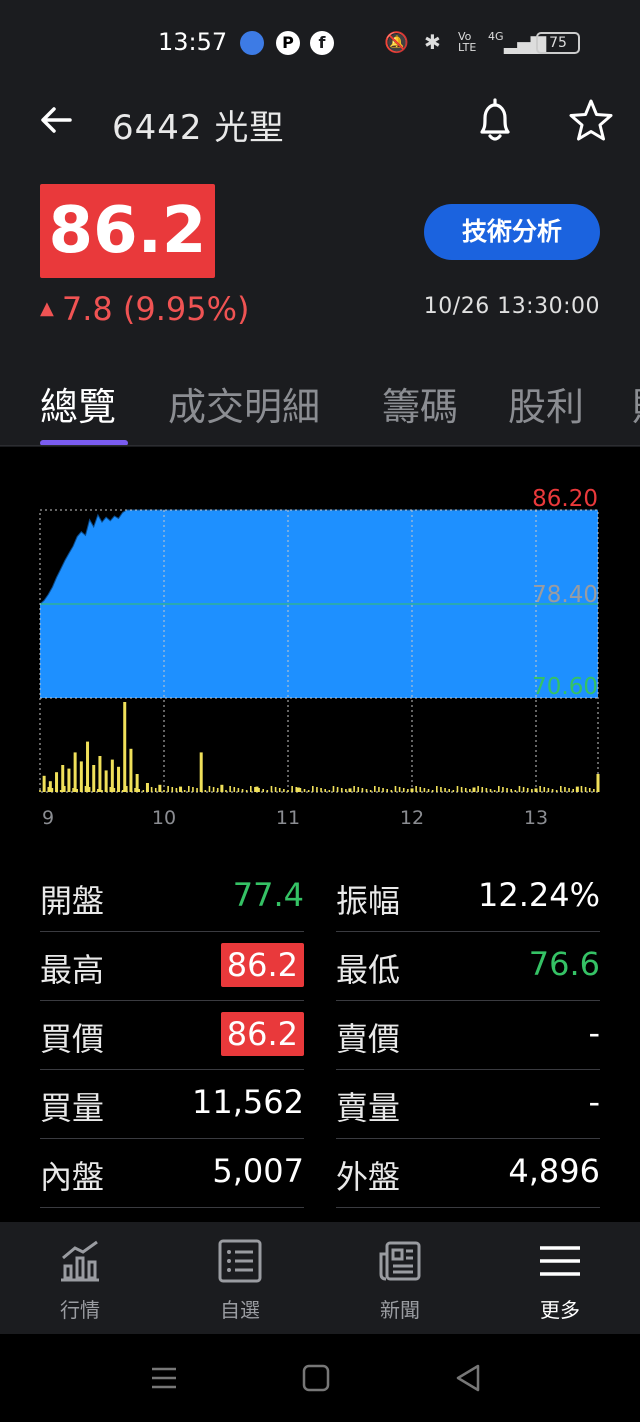 The height and width of the screenshot is (1422, 640). What do you see at coordinates (536, 818) in the screenshot?
I see `x-tick-label: 13` at bounding box center [536, 818].